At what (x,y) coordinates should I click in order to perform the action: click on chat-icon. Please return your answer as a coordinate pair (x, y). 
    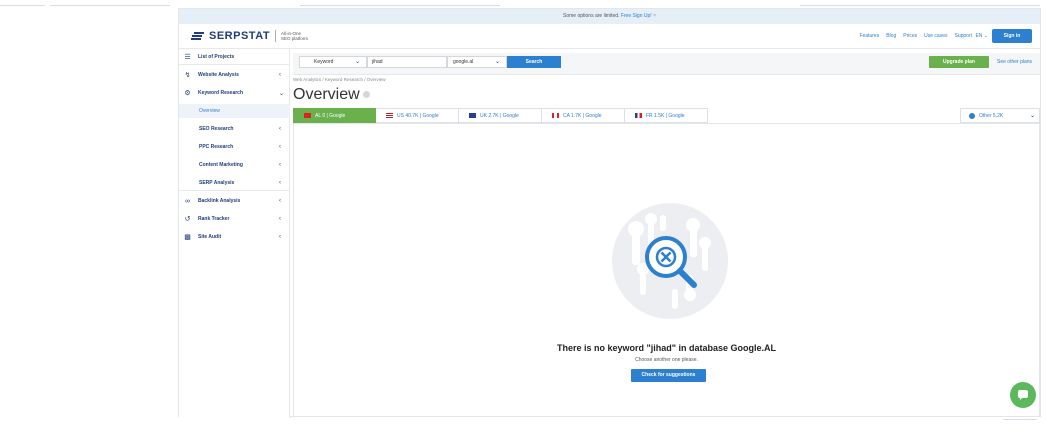
    Looking at the image, I should click on (1023, 395).